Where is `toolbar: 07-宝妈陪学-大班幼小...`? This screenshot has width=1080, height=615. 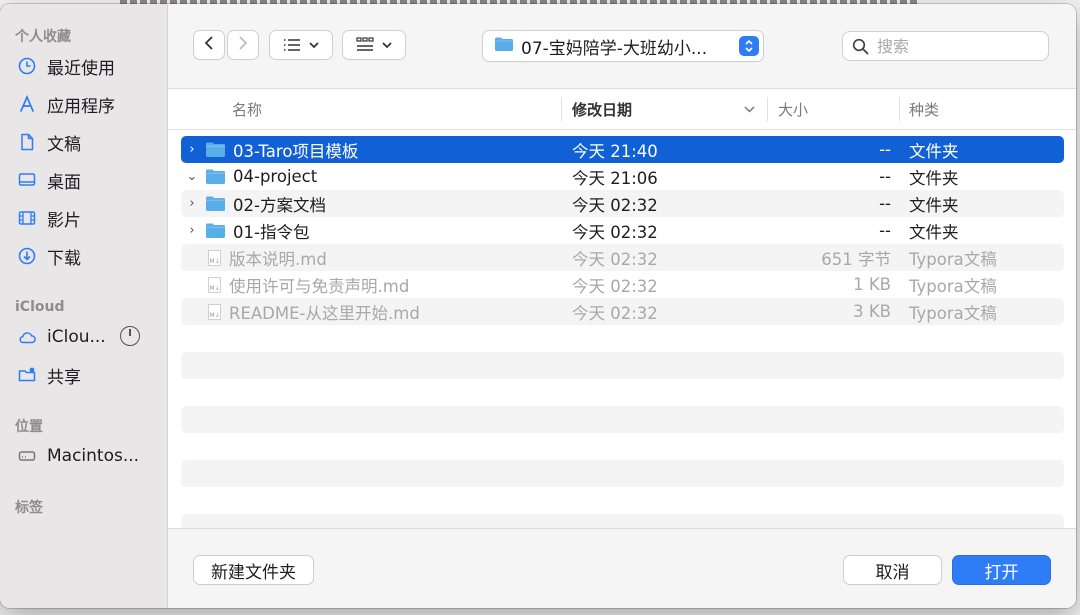
toolbar: 07-宝妈陪学-大班幼小... is located at coordinates (622, 46).